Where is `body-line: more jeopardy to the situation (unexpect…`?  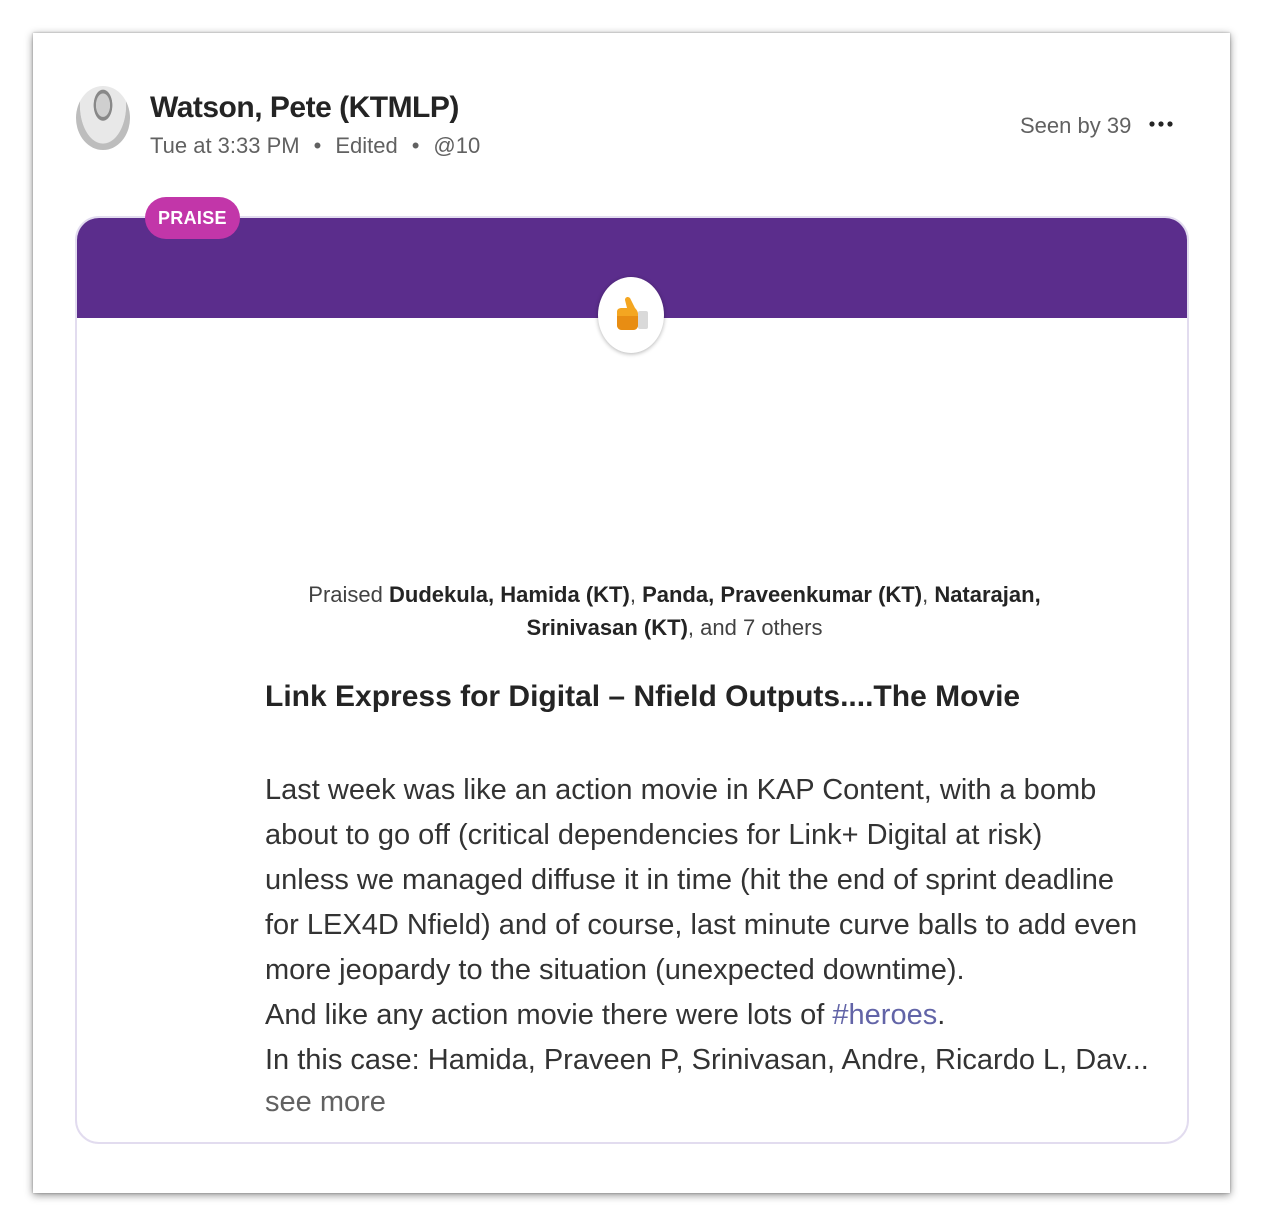
body-line: more jeopardy to the situation (unexpect… is located at coordinates (615, 970).